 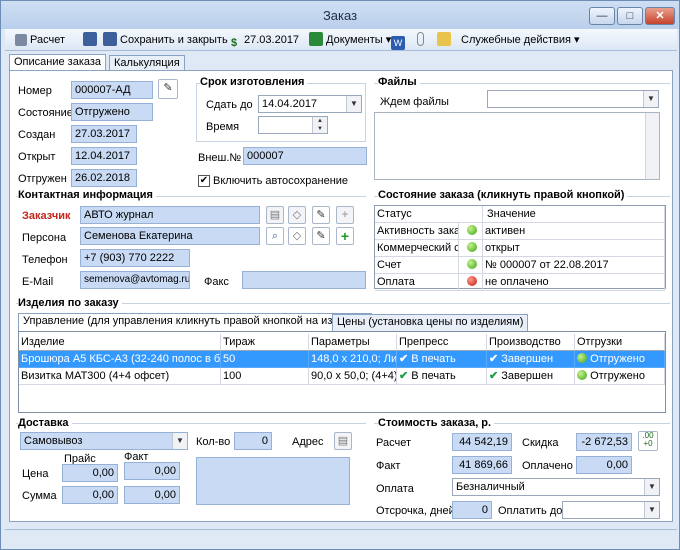 What do you see at coordinates (531, 342) in the screenshot?
I see `col-production: Производство` at bounding box center [531, 342].